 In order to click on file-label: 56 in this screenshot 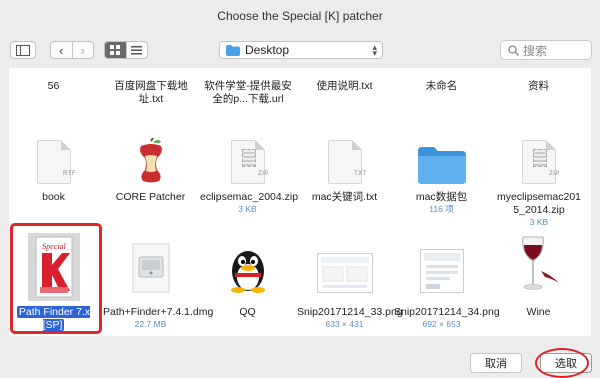, I will do `click(53, 86)`.